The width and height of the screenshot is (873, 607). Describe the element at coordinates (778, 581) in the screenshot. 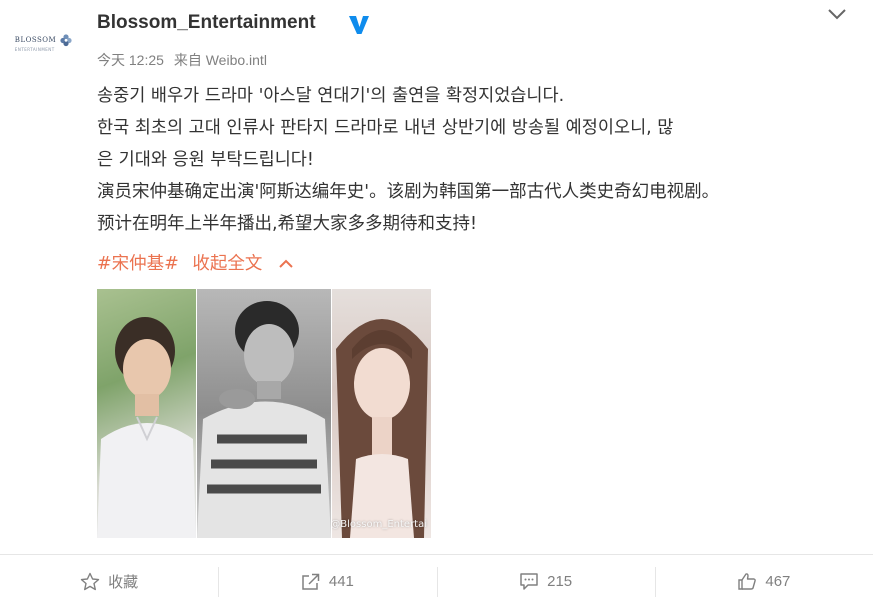

I see `like-count: 467` at that location.